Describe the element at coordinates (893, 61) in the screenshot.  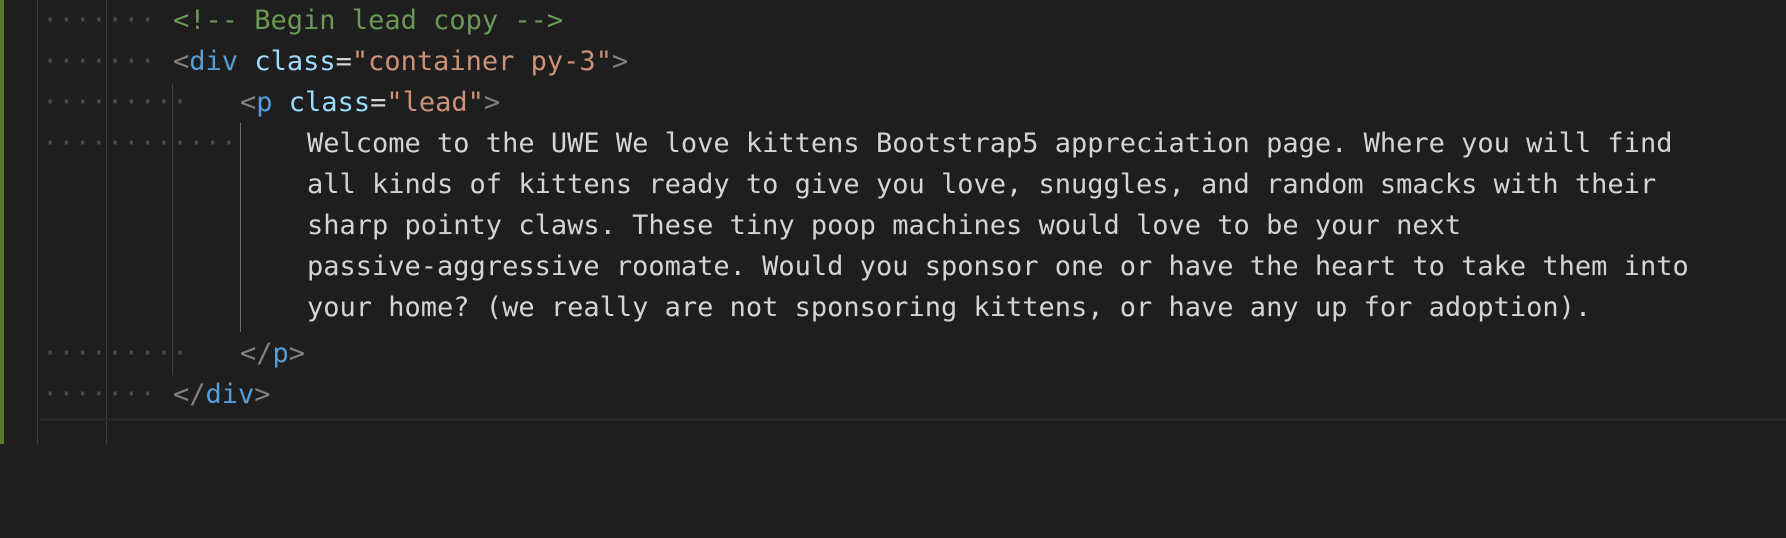
I see `code-line-2: ······· <div class="container py-3">` at that location.